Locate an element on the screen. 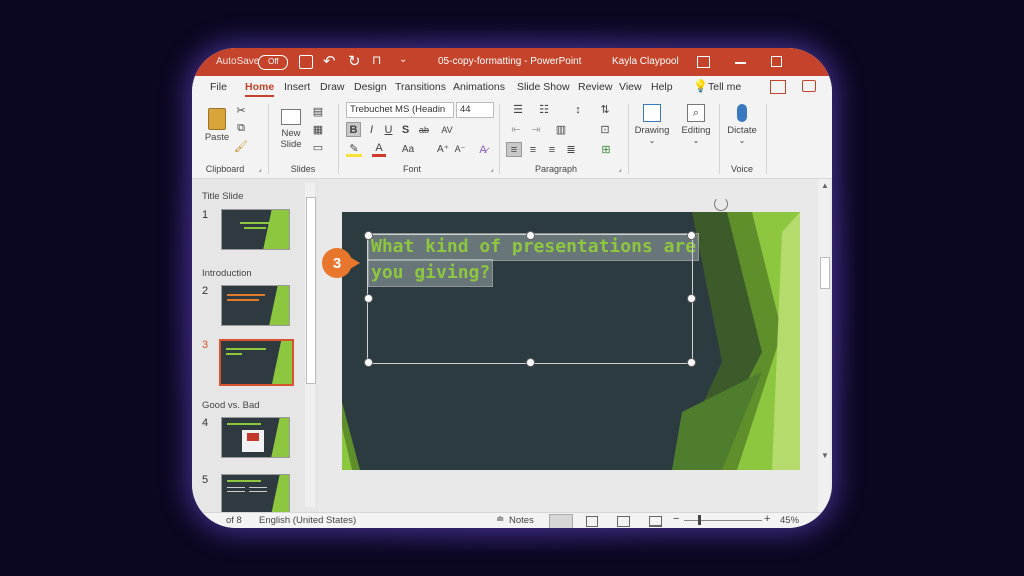  language: English (United States) is located at coordinates (307, 520).